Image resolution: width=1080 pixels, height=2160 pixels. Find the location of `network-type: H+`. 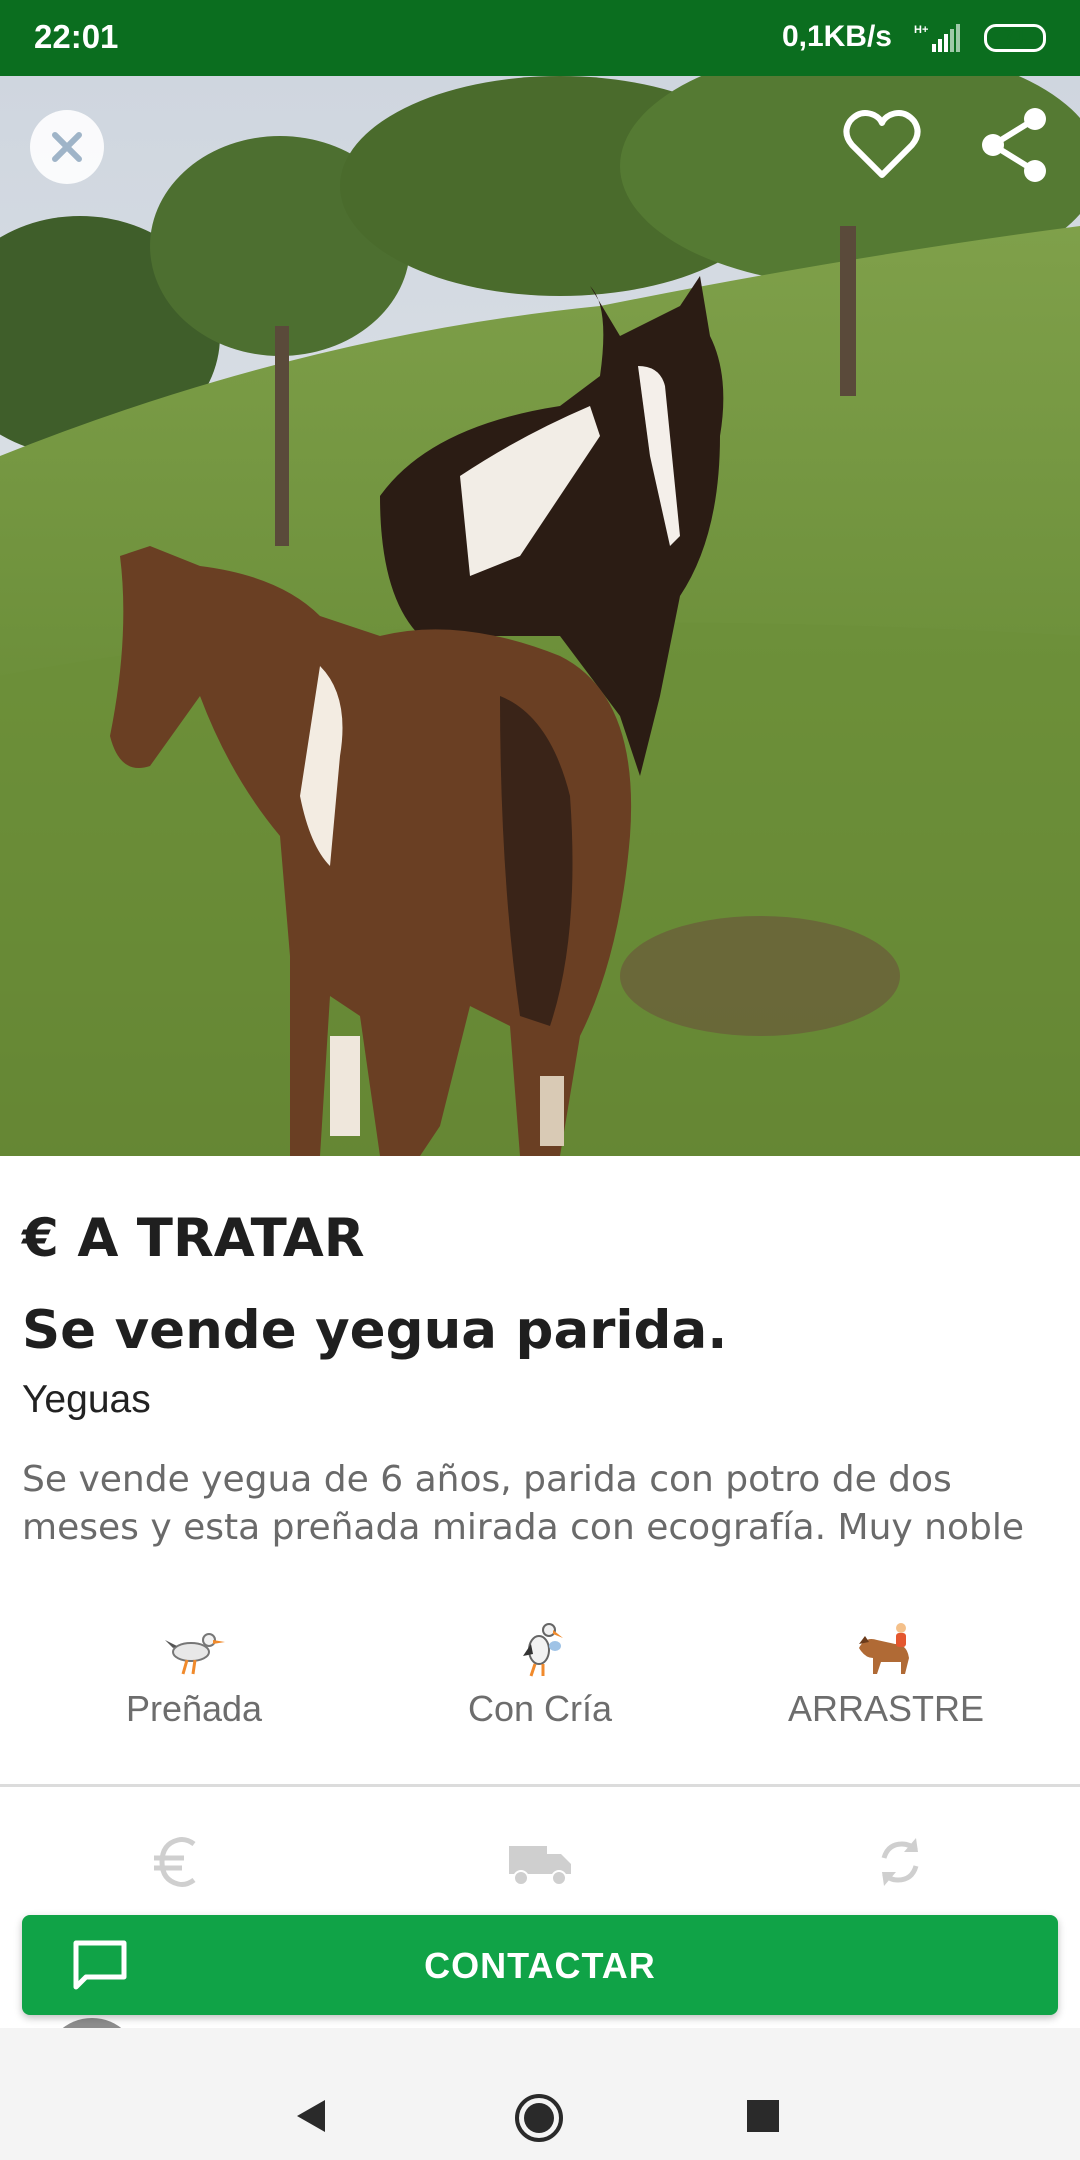

network-type: H+ is located at coordinates (921, 30).